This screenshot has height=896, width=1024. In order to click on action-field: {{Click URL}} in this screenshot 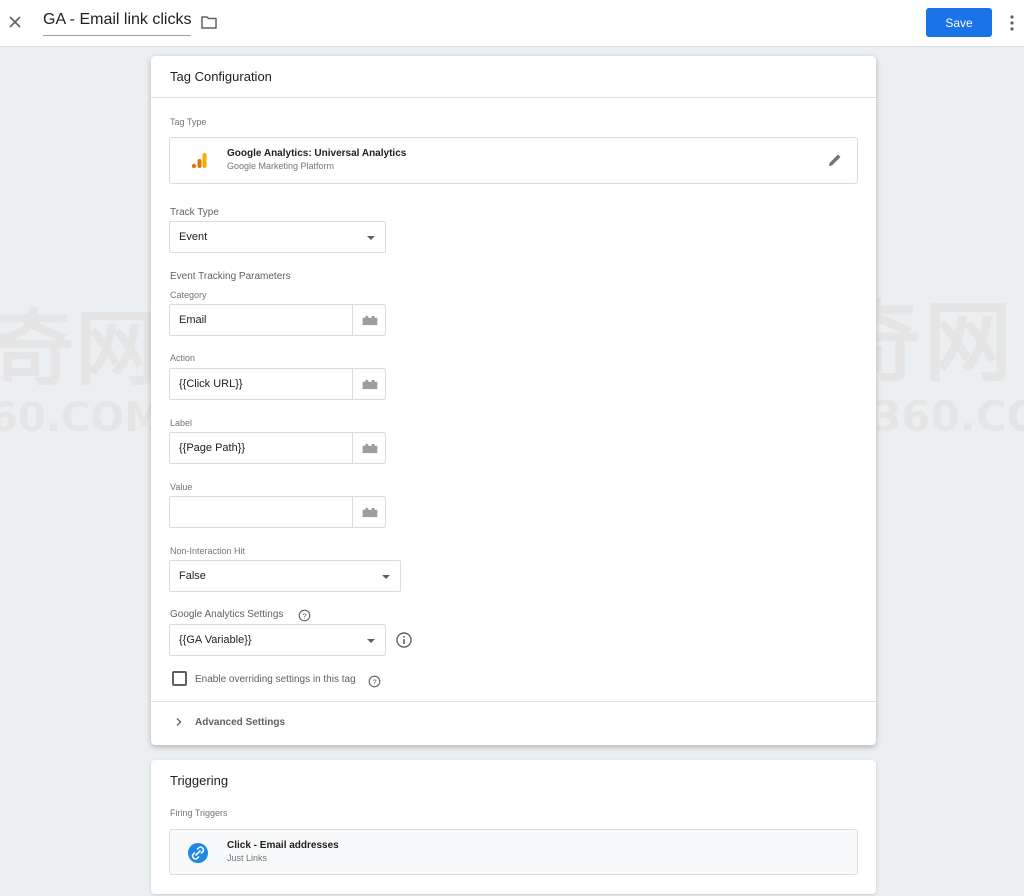, I will do `click(277, 384)`.